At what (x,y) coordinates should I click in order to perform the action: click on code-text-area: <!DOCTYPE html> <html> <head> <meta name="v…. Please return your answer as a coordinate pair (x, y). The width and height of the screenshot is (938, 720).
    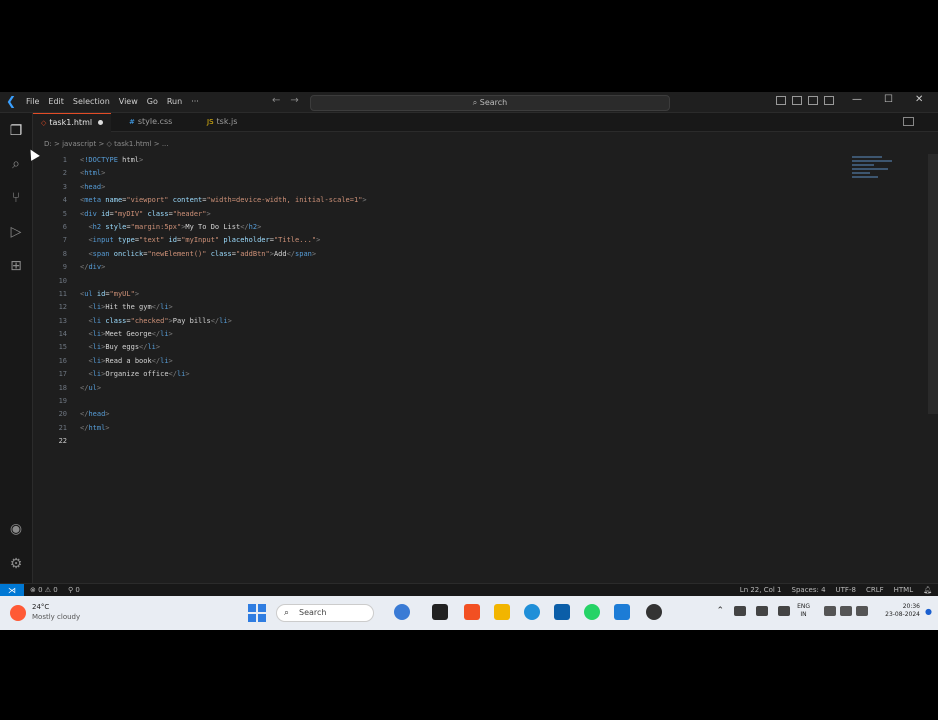
    Looking at the image, I should click on (223, 301).